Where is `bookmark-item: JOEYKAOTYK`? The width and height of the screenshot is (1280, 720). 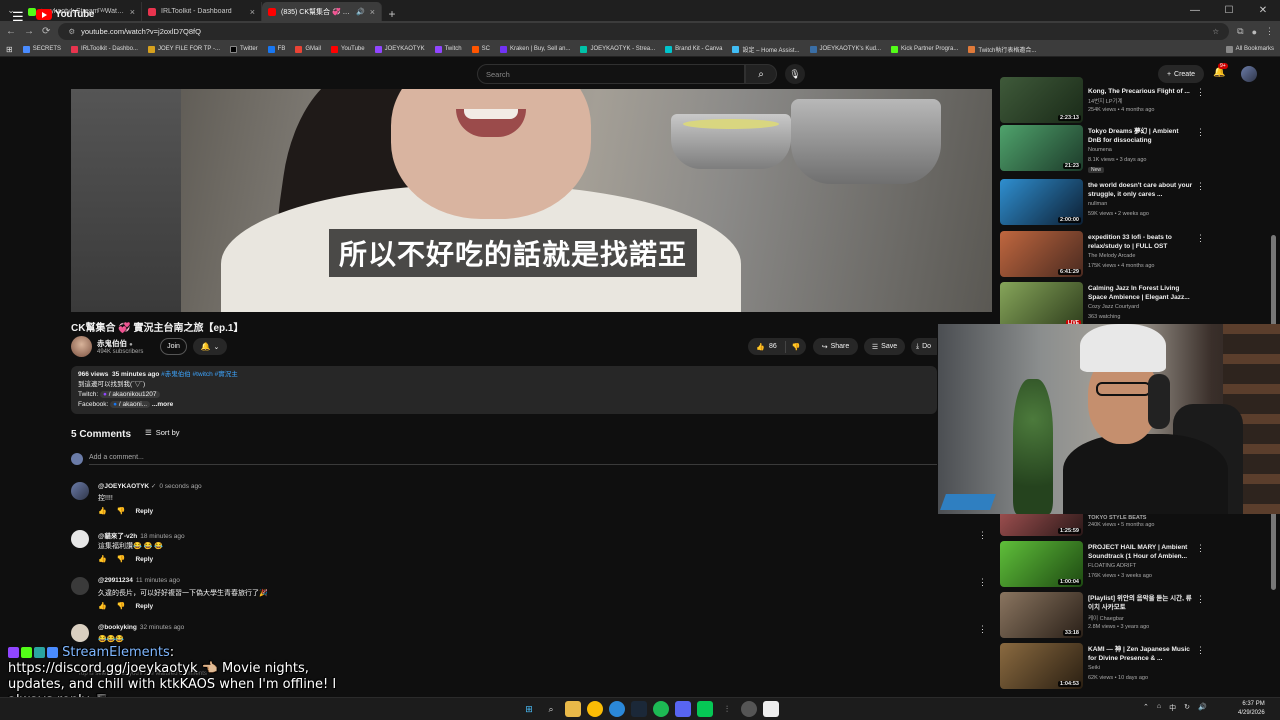
bookmark-item: JOEYKAOTYK is located at coordinates (399, 49).